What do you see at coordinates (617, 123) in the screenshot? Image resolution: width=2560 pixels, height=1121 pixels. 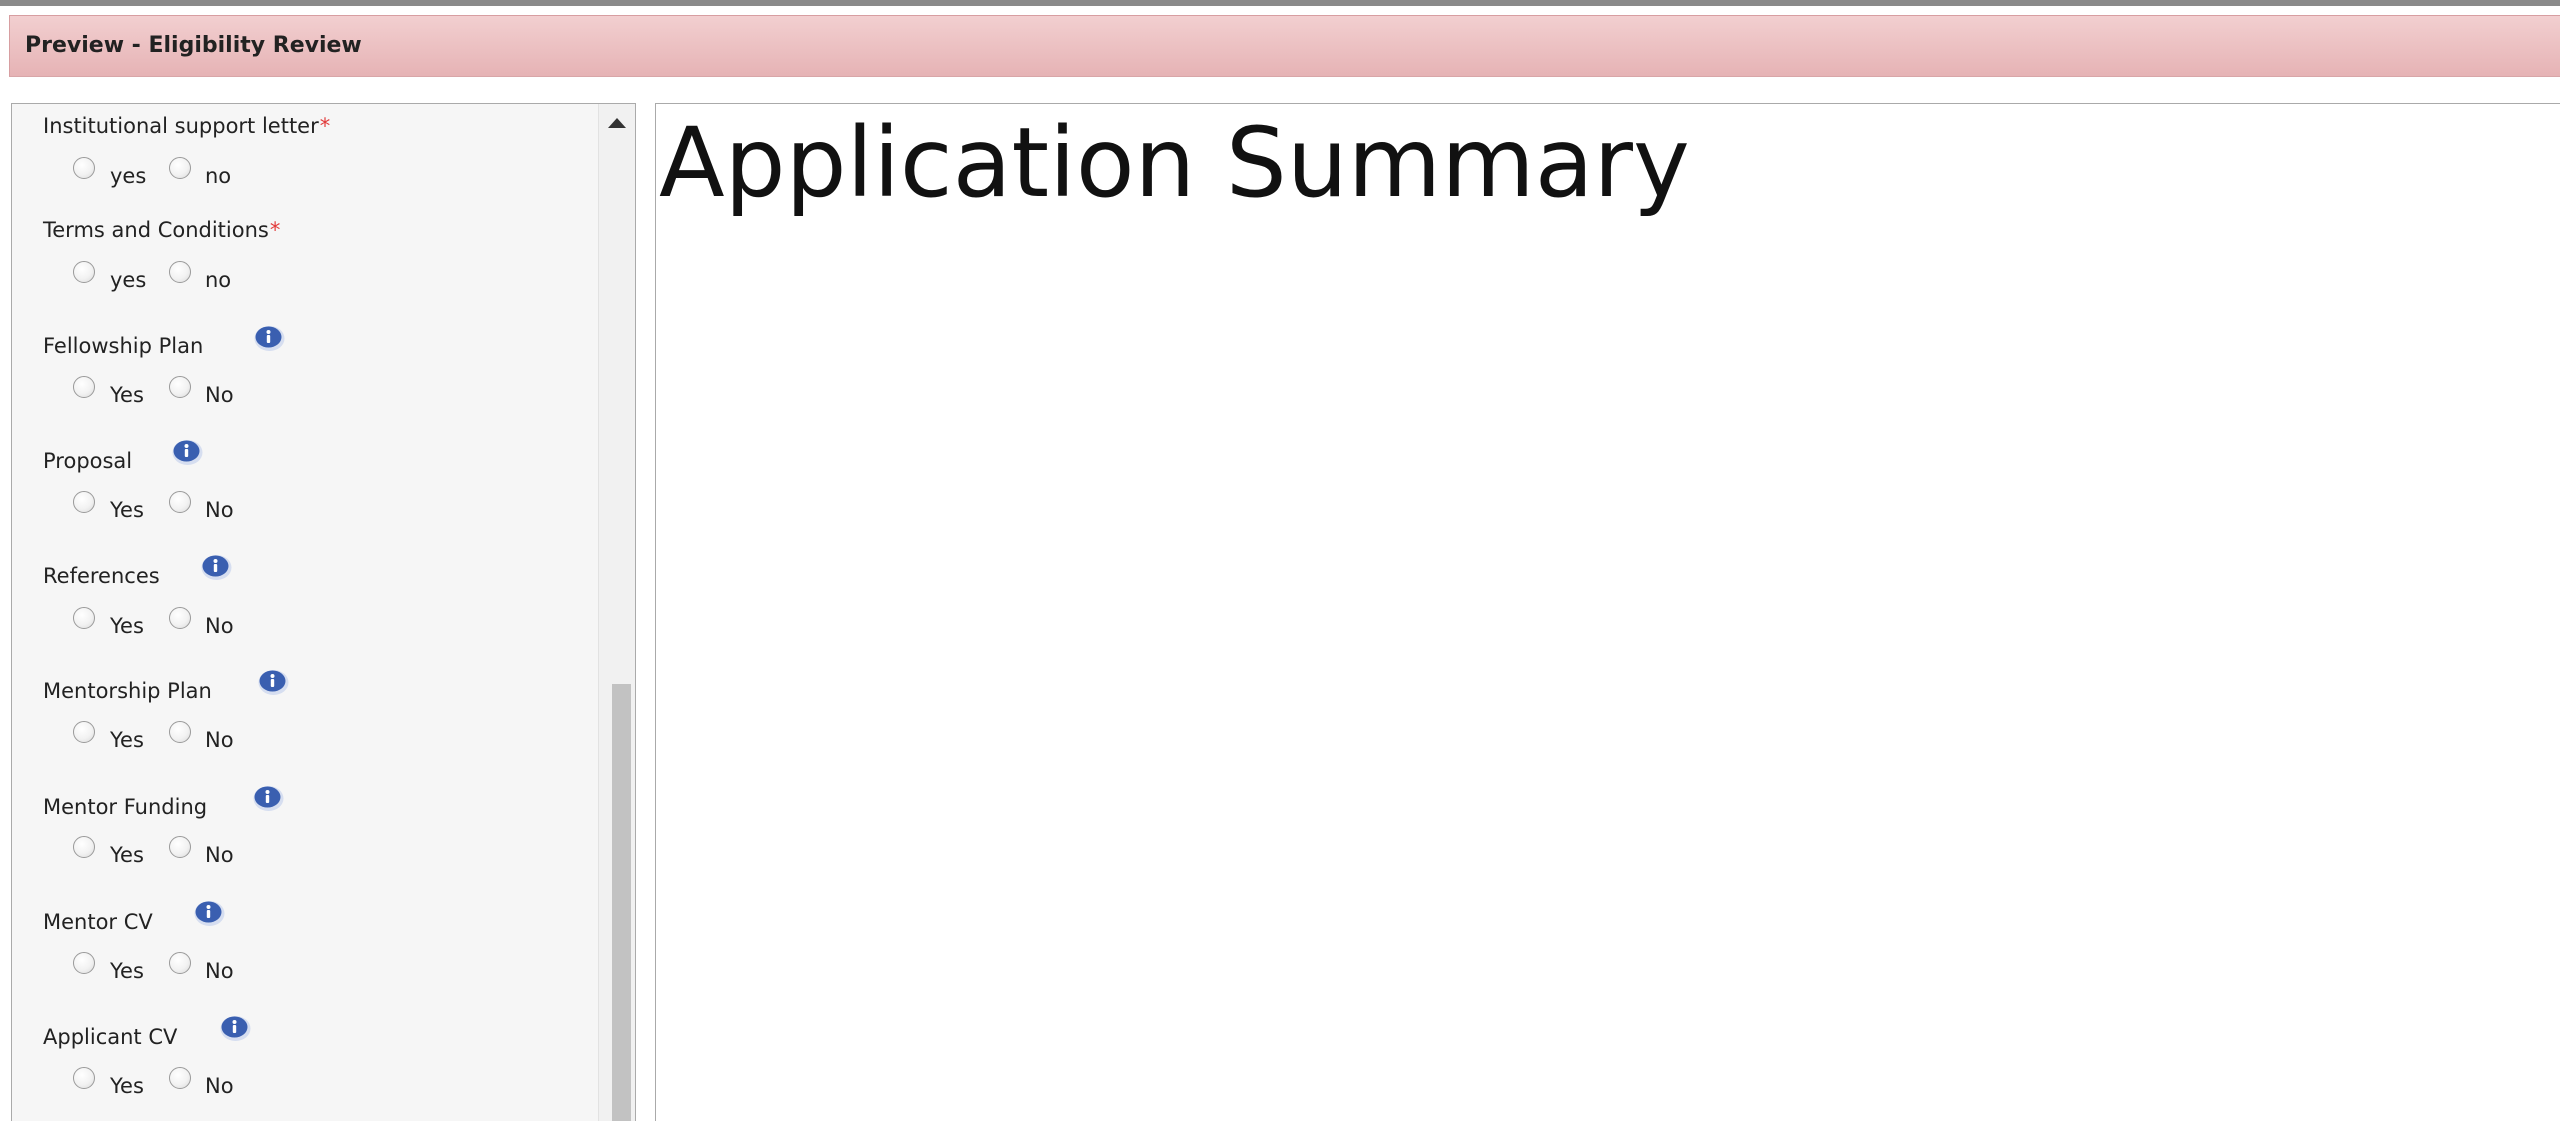 I see `scroll-up-arrow-icon` at bounding box center [617, 123].